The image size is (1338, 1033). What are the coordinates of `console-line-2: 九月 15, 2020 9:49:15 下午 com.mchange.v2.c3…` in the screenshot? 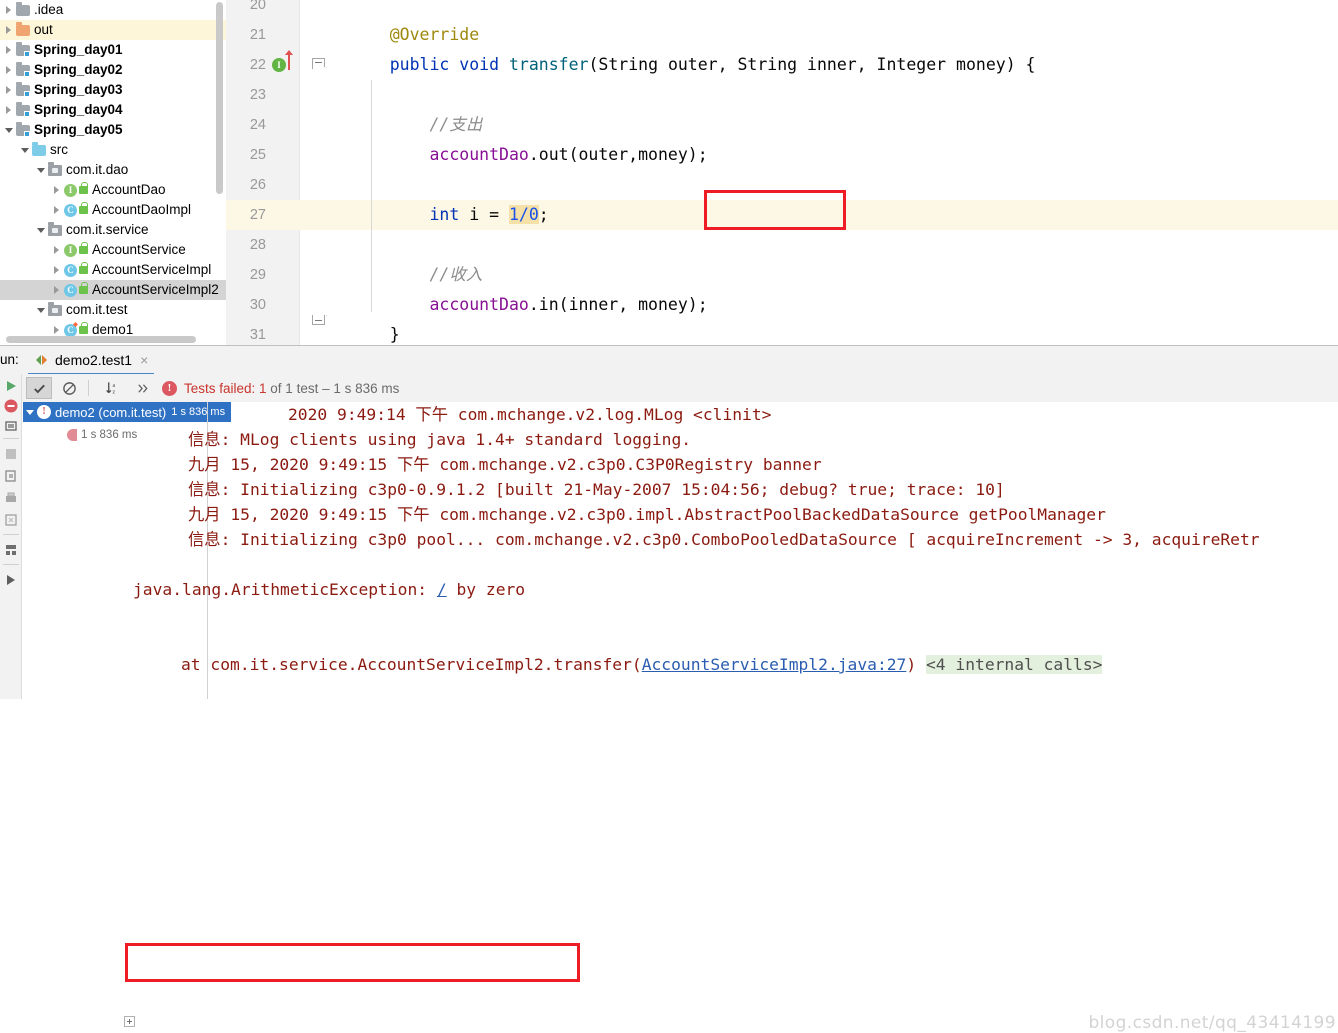 It's located at (505, 464).